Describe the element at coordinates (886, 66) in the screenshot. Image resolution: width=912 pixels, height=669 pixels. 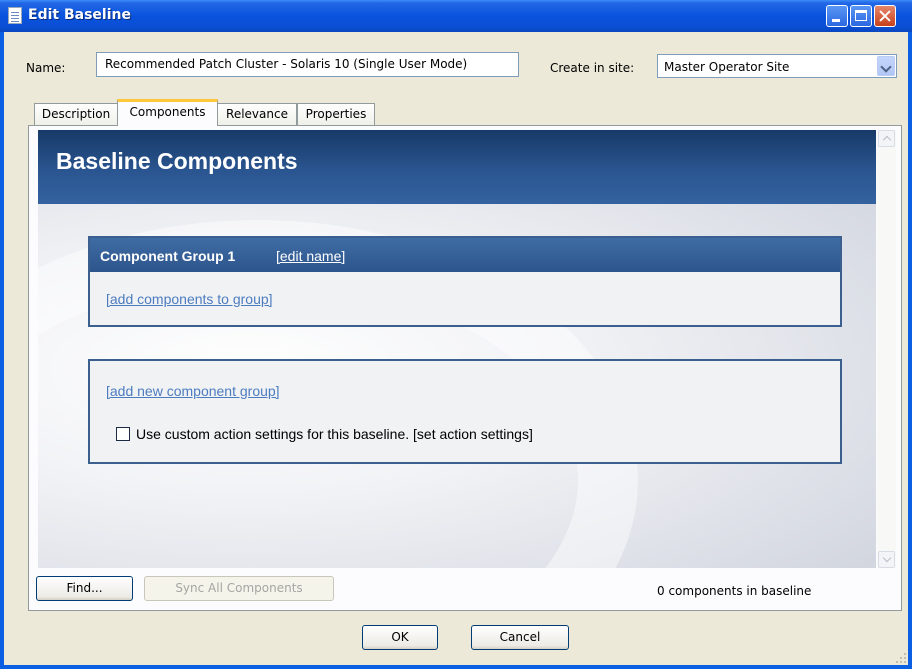
I see `chevron-down-icon` at that location.